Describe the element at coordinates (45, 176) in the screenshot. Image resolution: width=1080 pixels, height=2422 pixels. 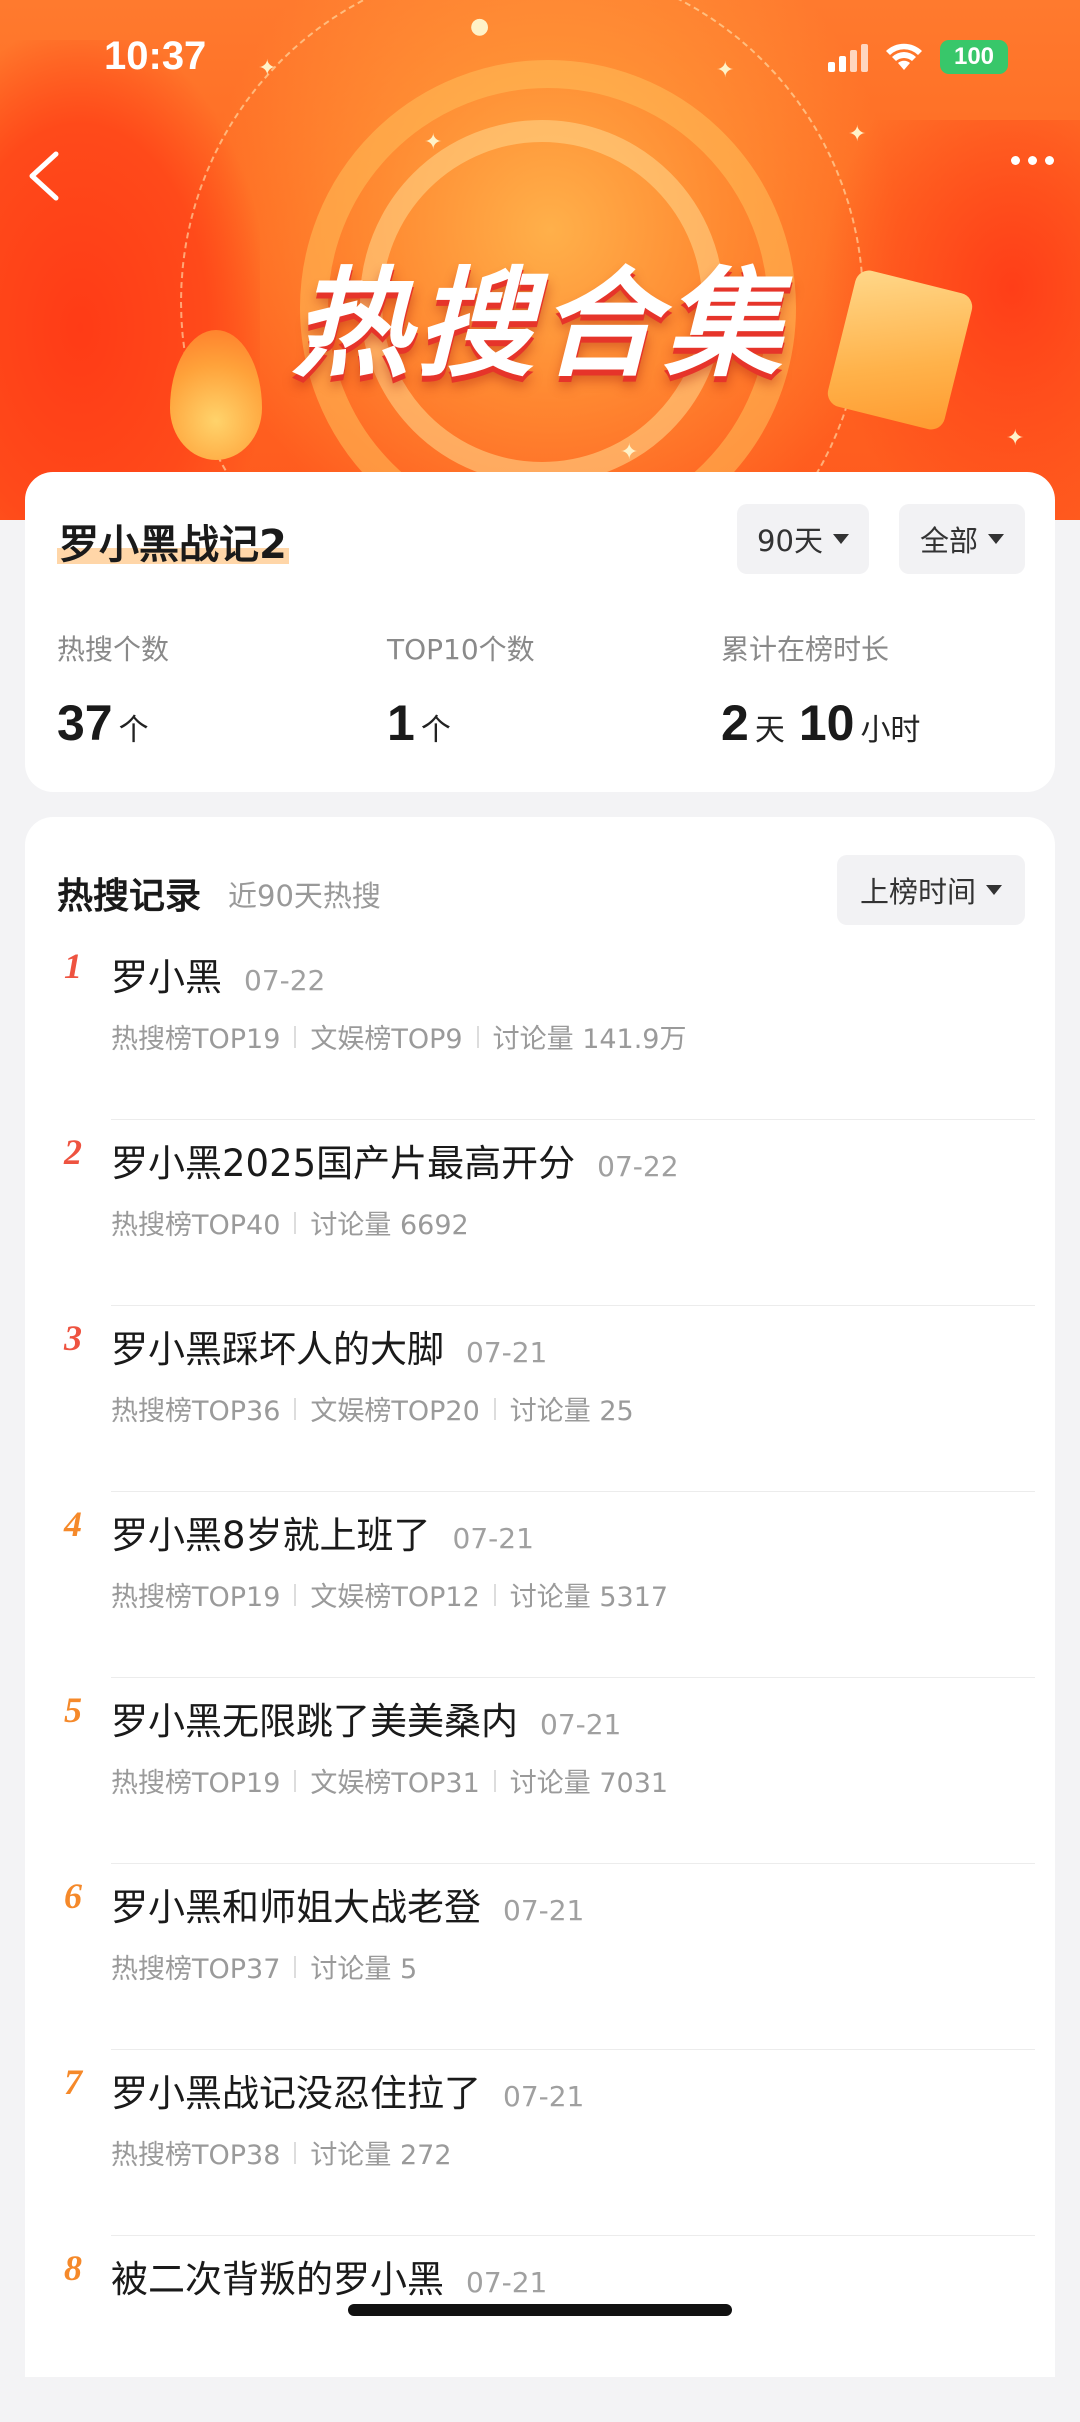
I see `back-icon` at that location.